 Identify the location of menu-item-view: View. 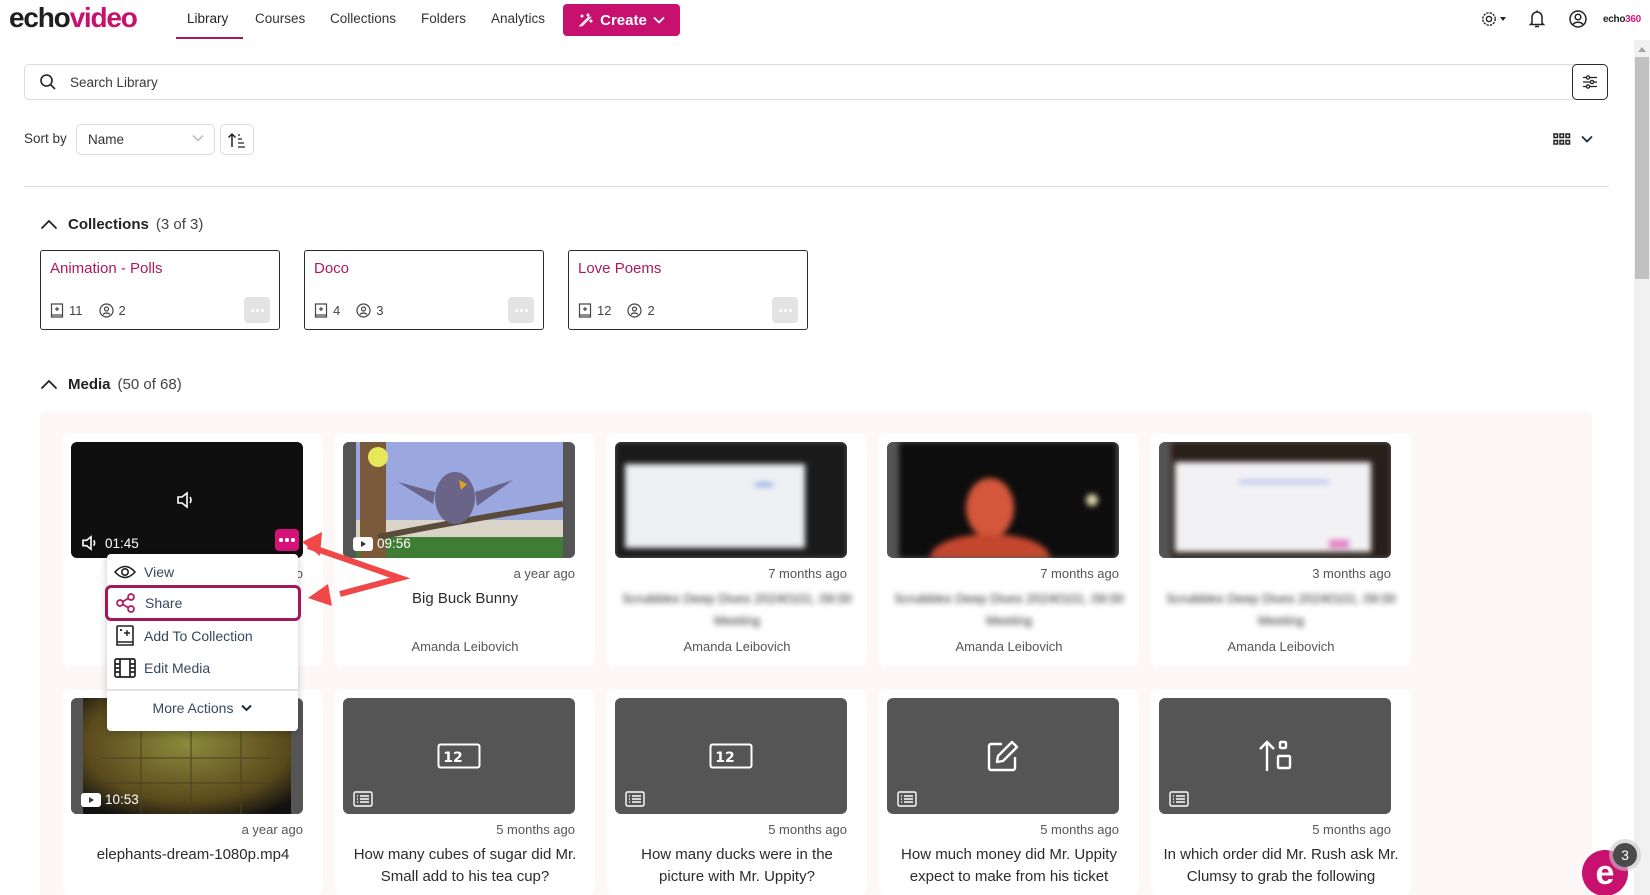
(202, 572).